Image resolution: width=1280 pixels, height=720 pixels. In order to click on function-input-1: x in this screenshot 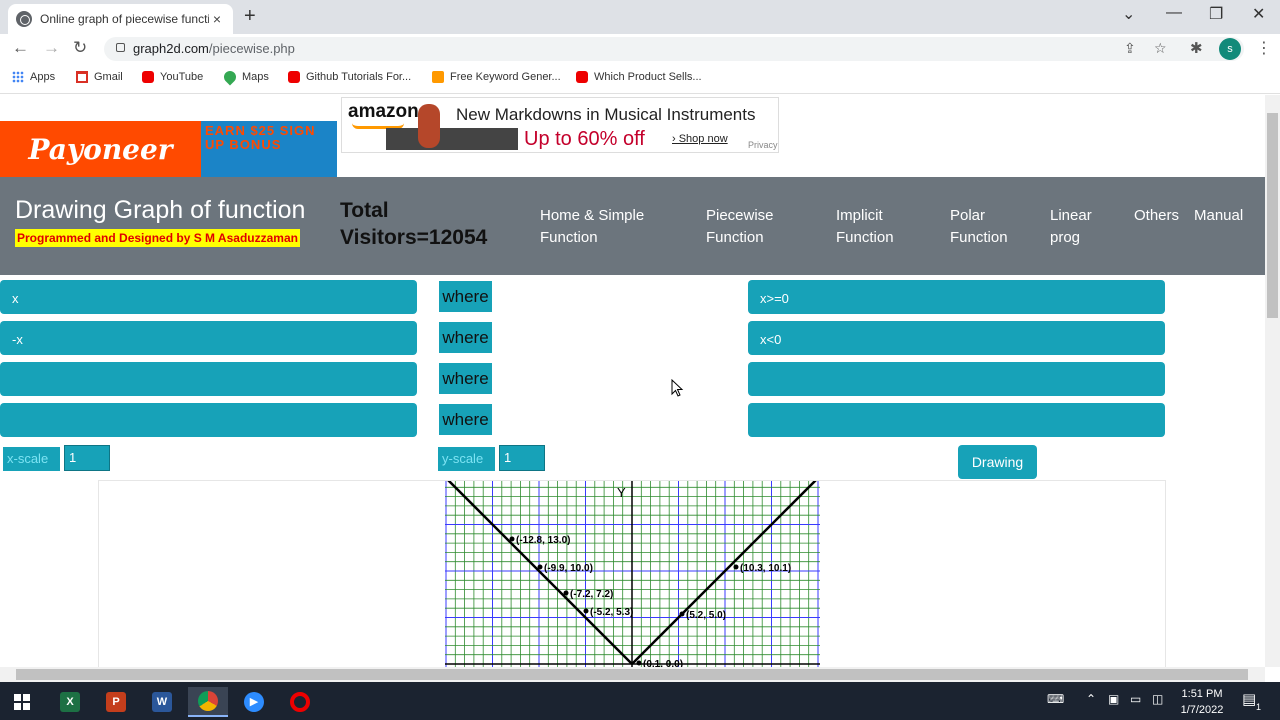, I will do `click(208, 297)`.